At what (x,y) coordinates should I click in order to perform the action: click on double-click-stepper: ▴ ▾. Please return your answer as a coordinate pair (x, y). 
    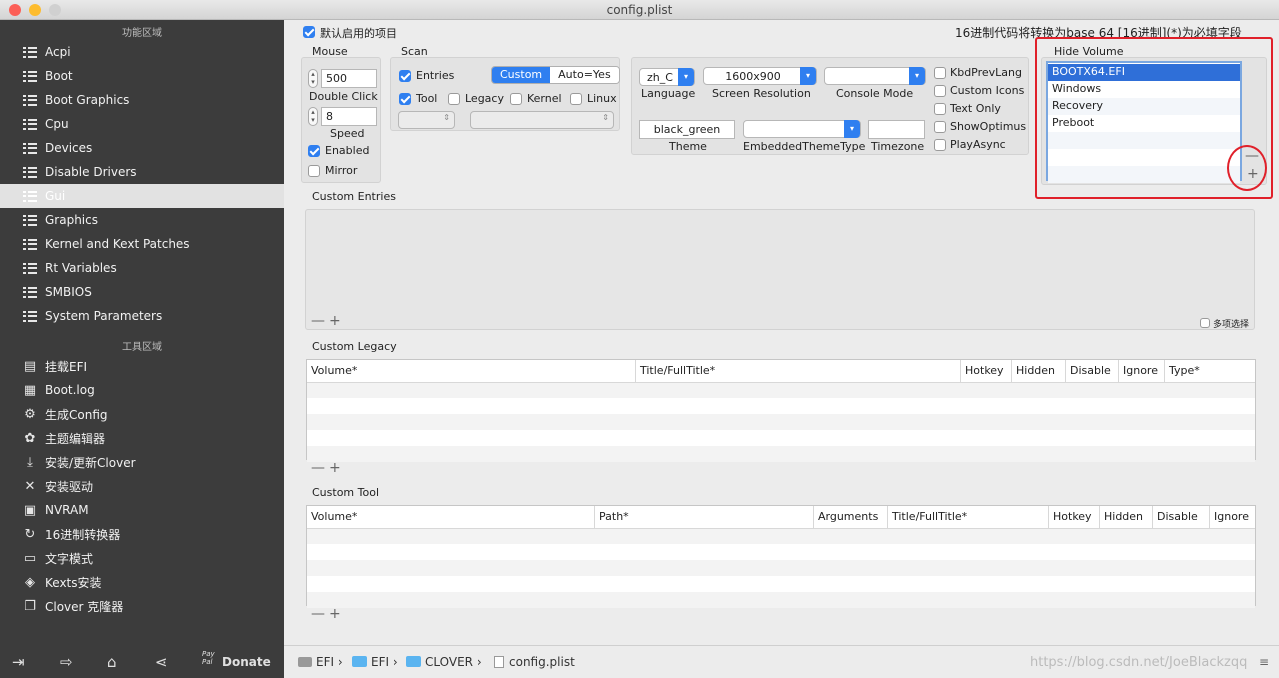
    Looking at the image, I should click on (313, 78).